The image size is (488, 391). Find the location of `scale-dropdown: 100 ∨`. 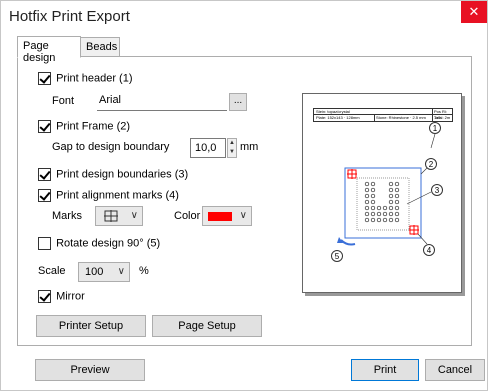

scale-dropdown: 100 ∨ is located at coordinates (104, 272).